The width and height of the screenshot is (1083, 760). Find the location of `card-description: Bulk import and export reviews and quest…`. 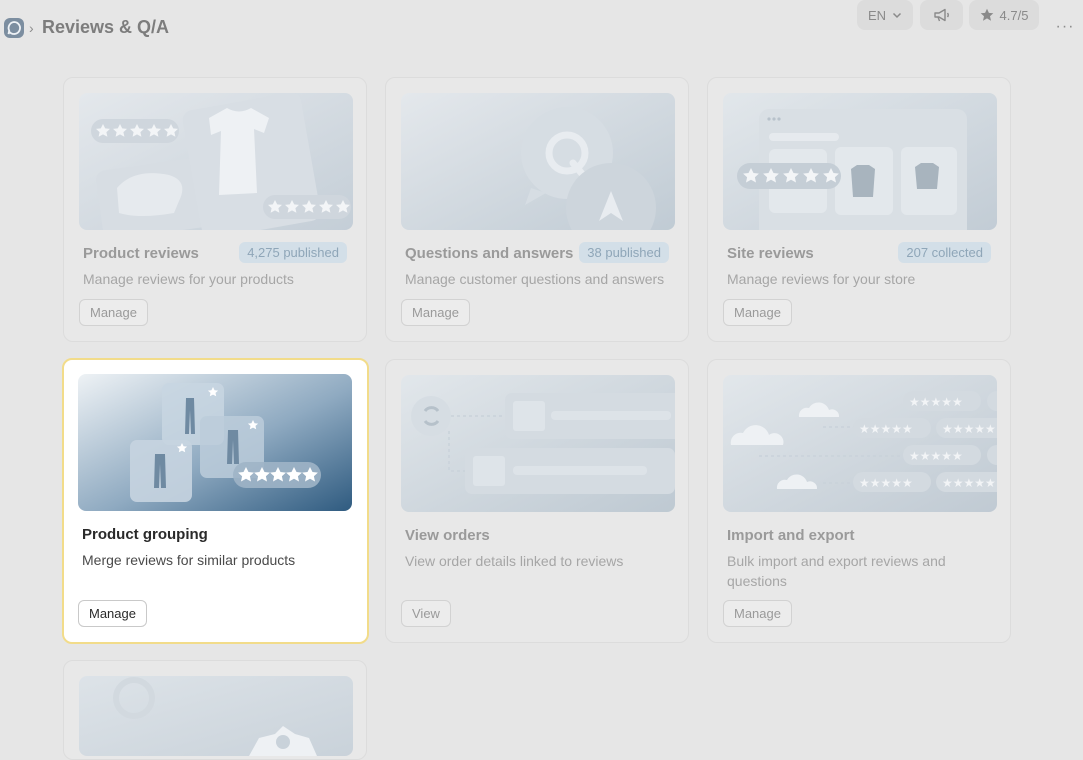

card-description: Bulk import and export reviews and quest… is located at coordinates (836, 571).